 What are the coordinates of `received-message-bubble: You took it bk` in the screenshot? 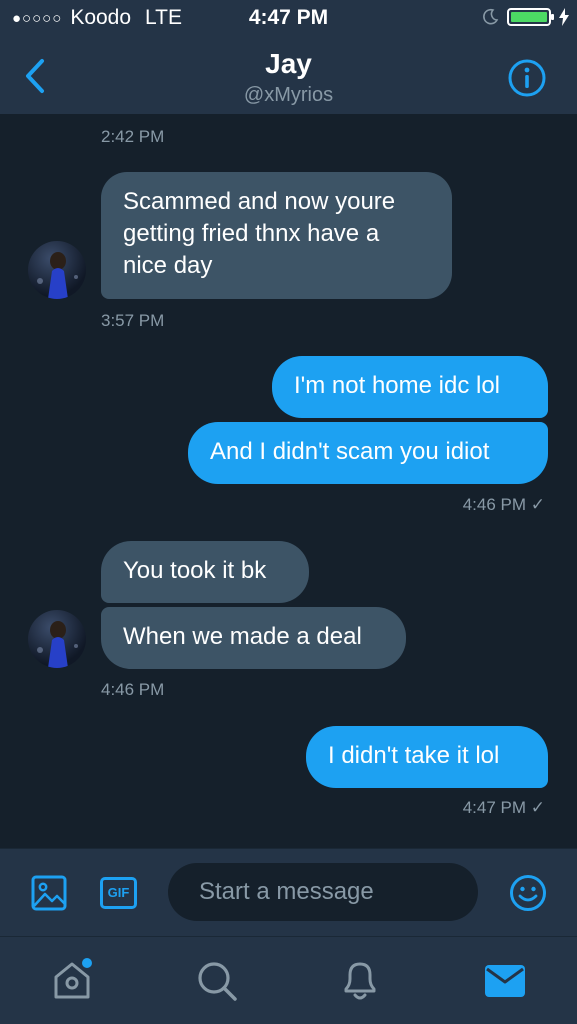 It's located at (205, 572).